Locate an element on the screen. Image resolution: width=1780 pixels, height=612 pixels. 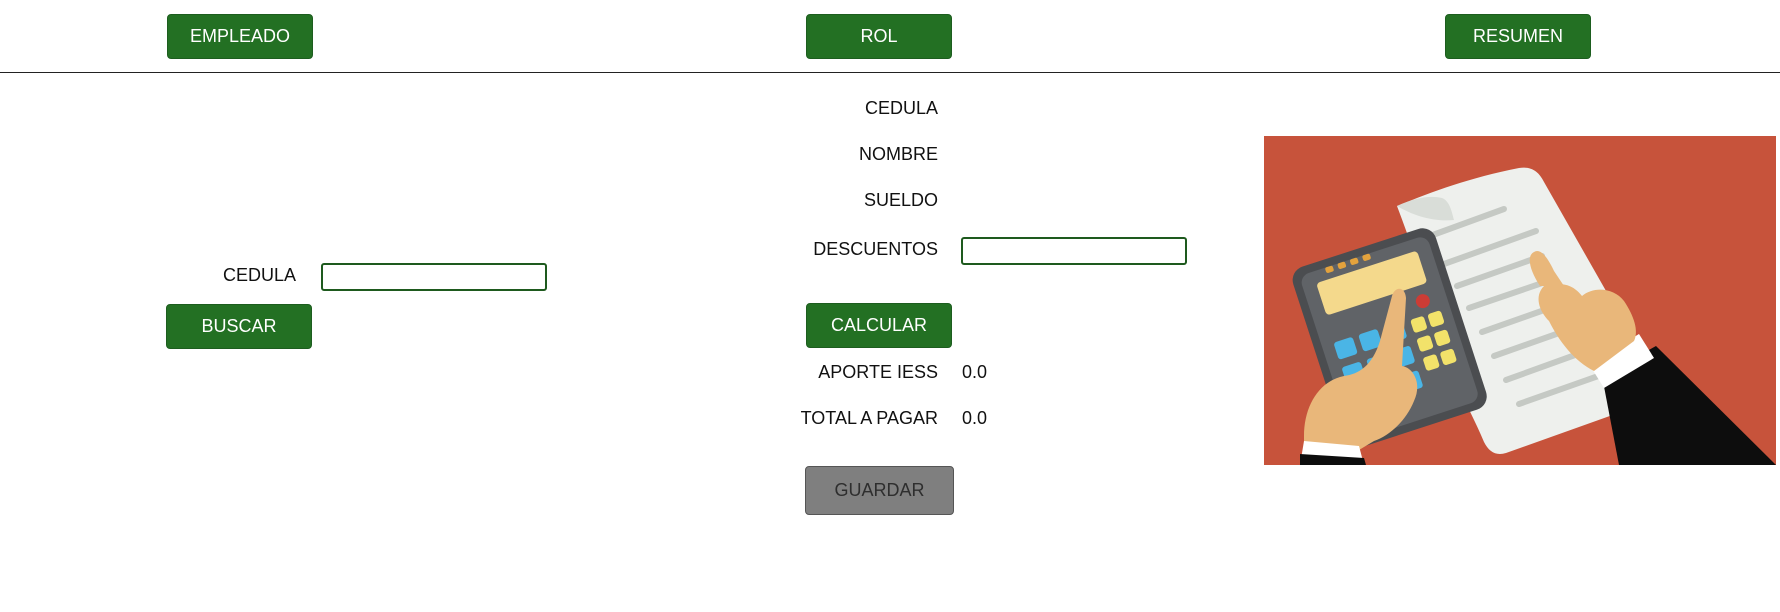
resumen-nav-button: RESUMEN is located at coordinates (1518, 36).